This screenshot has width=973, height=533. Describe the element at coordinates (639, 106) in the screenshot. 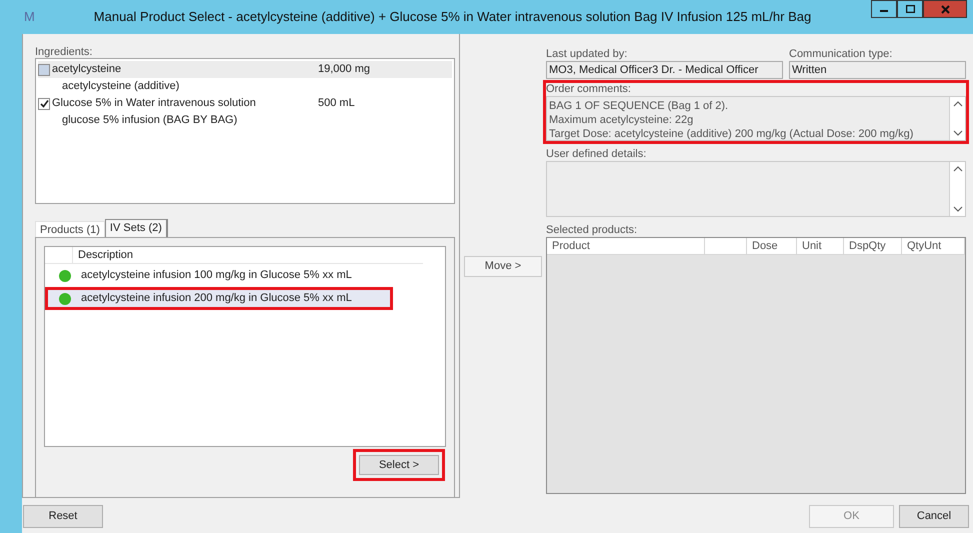

I see `comment-line: BAG 1 OF SEQUENCE (Bag 1 of 2).` at that location.